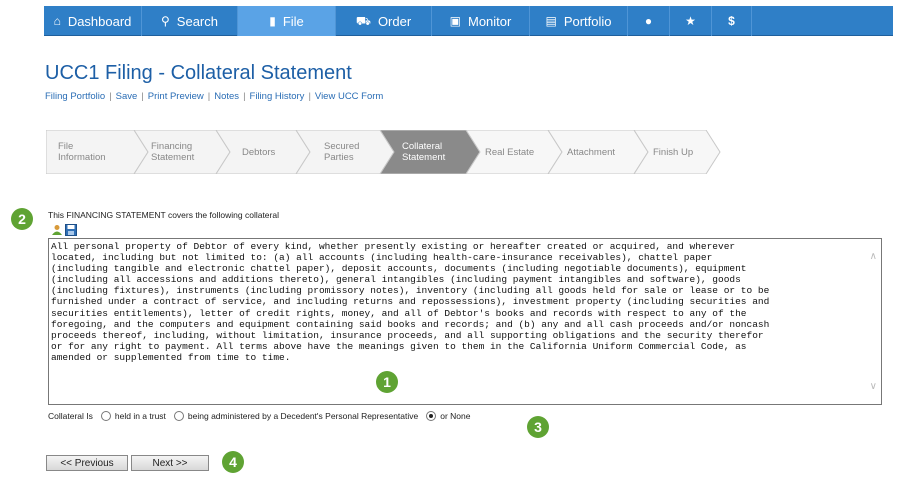 This screenshot has width=901, height=490. Describe the element at coordinates (873, 386) in the screenshot. I see `scroll-down-icon: ∨` at that location.